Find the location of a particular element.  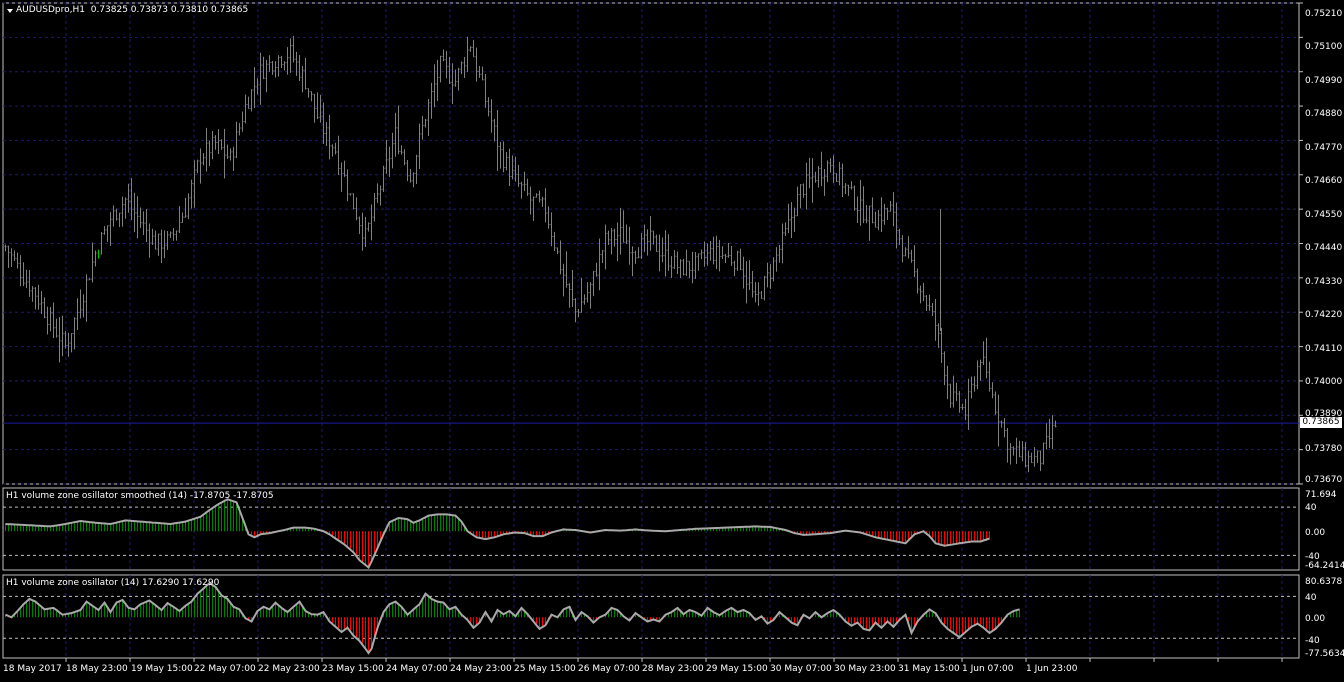

osc2-signal-line is located at coordinates (512, 618).